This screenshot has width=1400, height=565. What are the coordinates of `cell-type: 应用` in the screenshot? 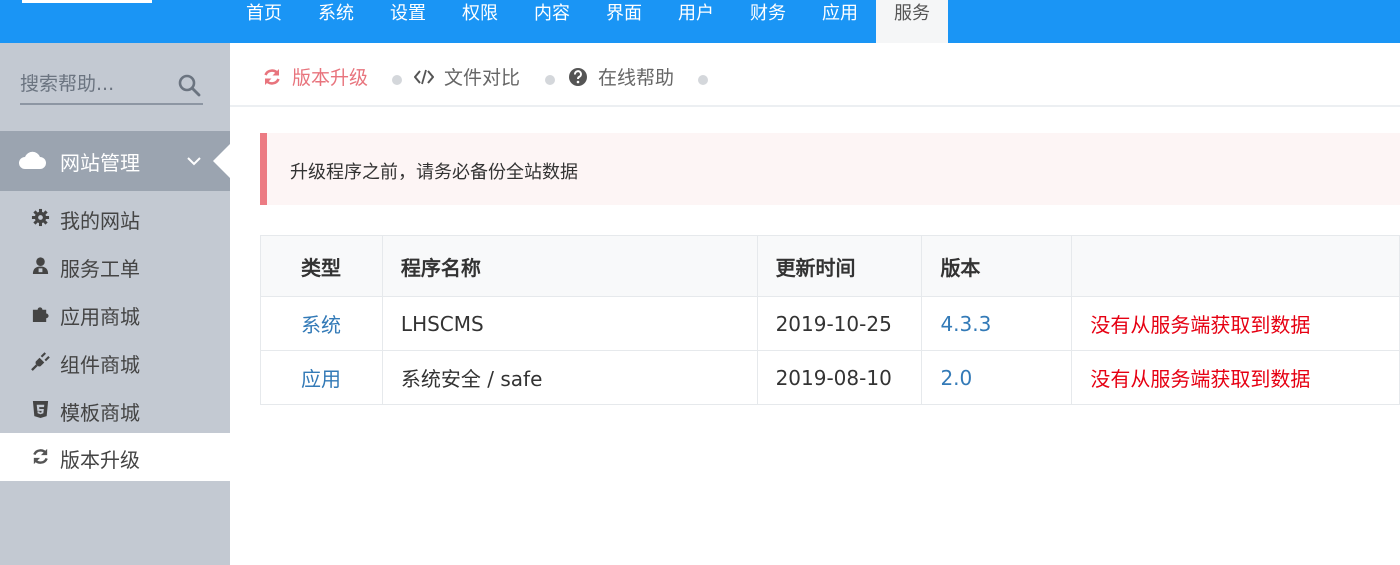 It's located at (321, 377).